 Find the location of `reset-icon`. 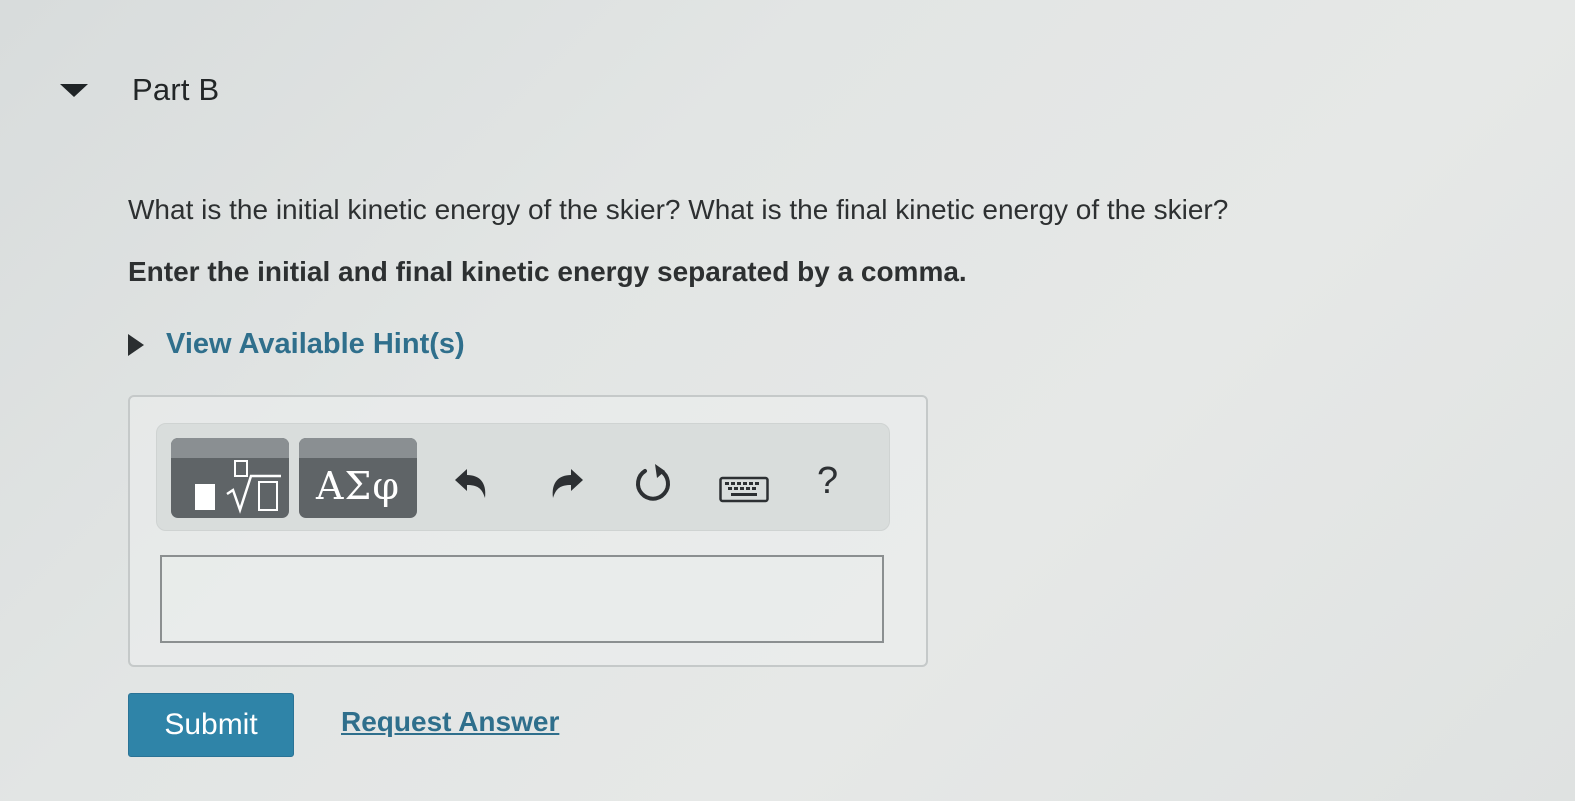

reset-icon is located at coordinates (653, 484).